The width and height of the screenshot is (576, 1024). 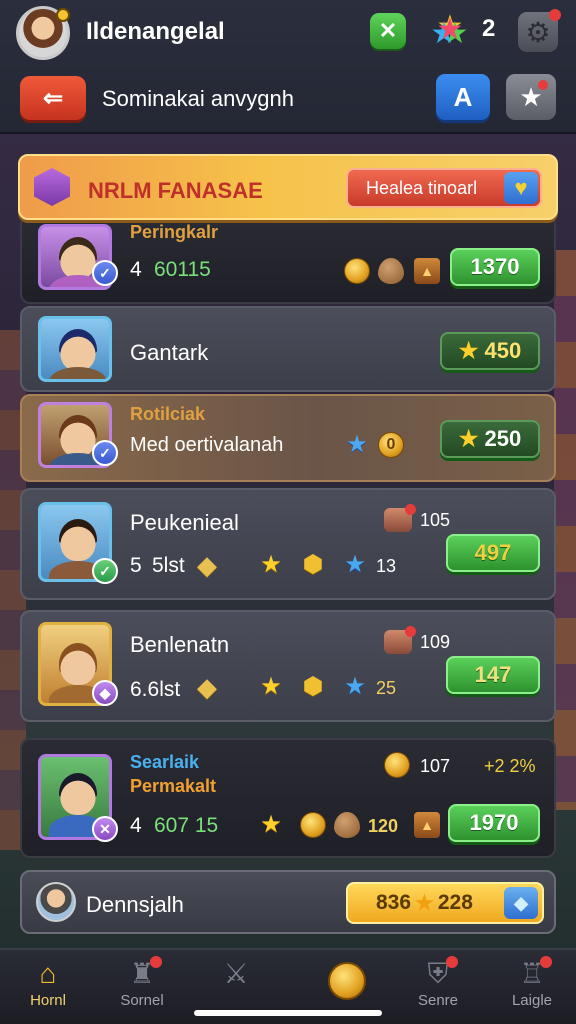 What do you see at coordinates (391, 445) in the screenshot?
I see `coin-icon: 0` at bounding box center [391, 445].